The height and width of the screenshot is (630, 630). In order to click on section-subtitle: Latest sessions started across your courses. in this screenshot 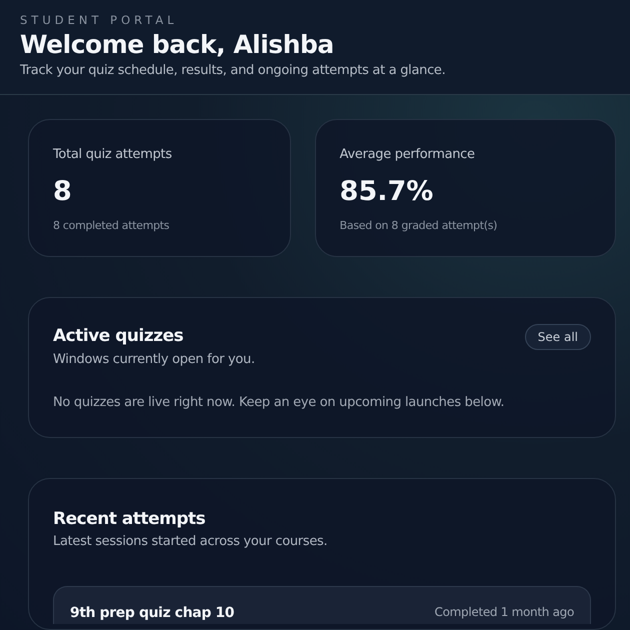, I will do `click(190, 542)`.